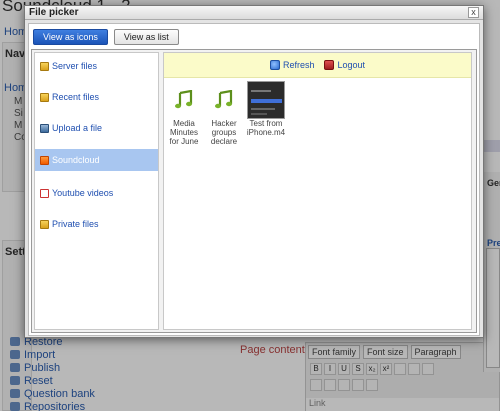 The width and height of the screenshot is (500, 411). I want to click on refresh-button: Refresh, so click(292, 65).